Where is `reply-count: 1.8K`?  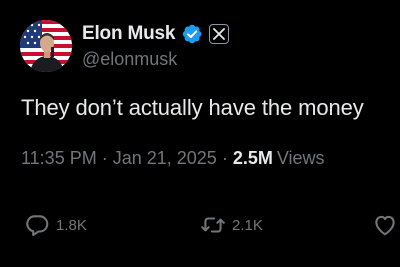
reply-count: 1.8K is located at coordinates (71, 225).